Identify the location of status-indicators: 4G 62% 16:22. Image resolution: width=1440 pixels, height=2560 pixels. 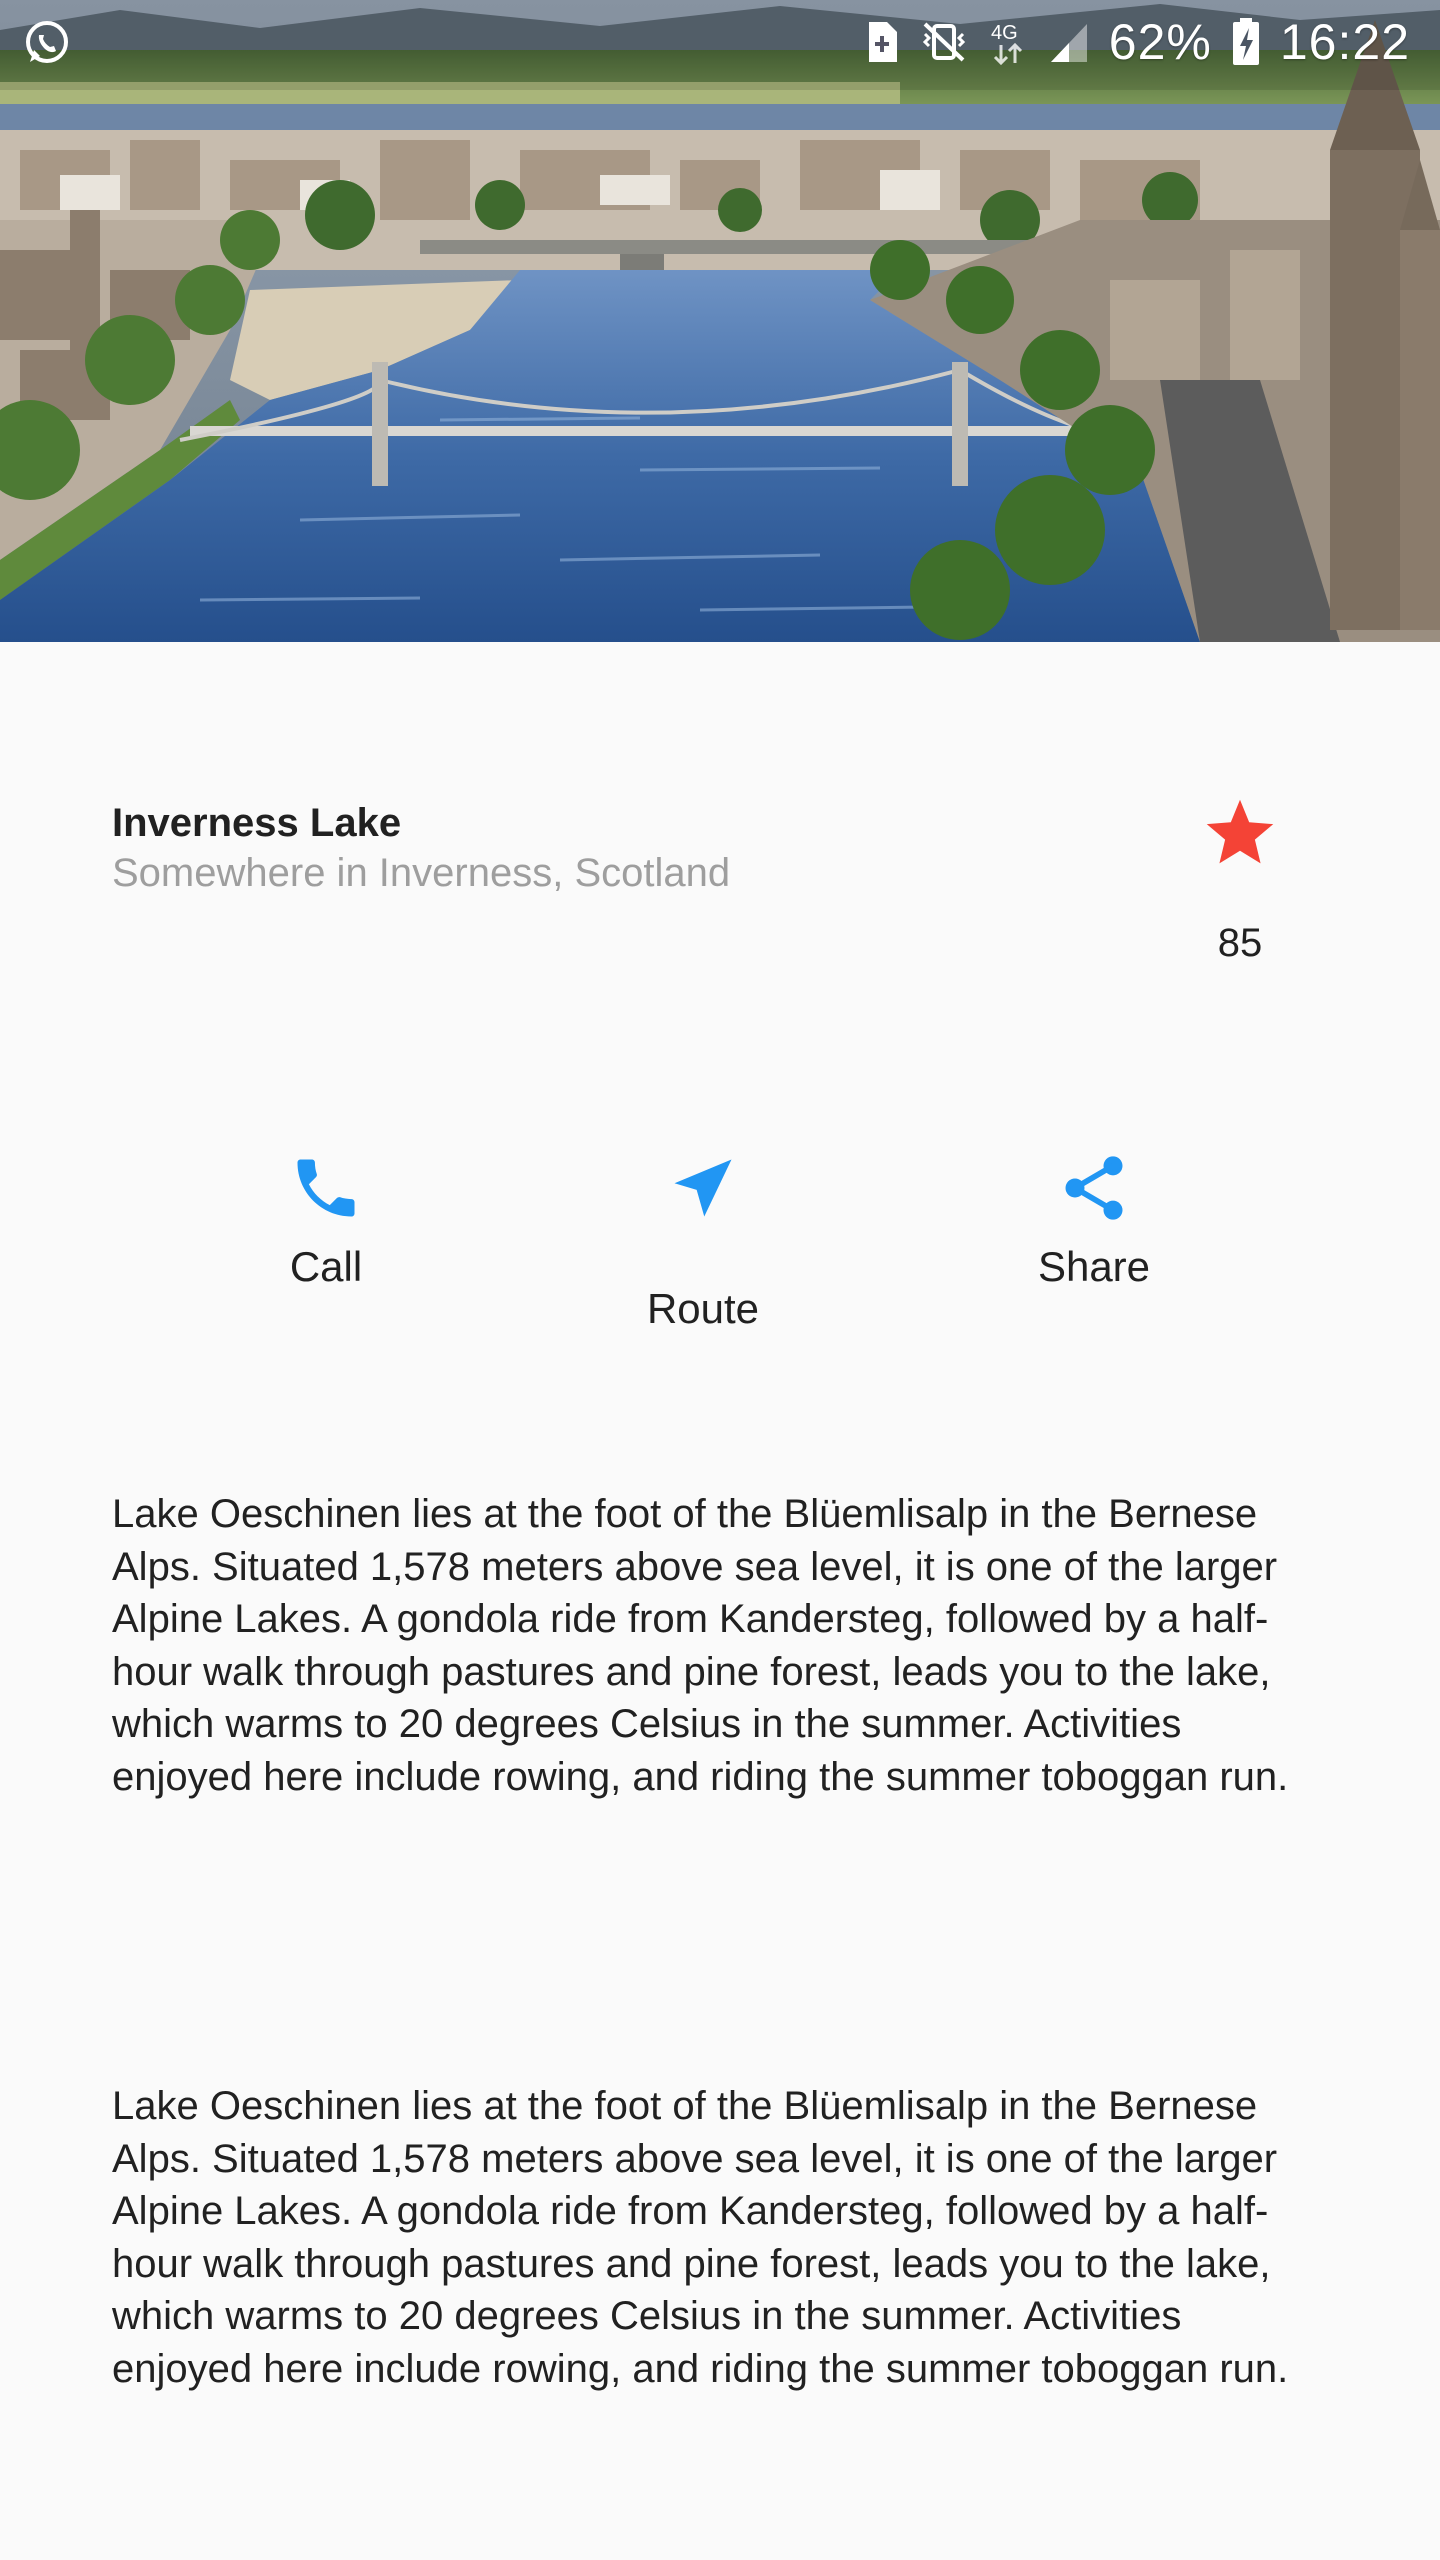
(1137, 42).